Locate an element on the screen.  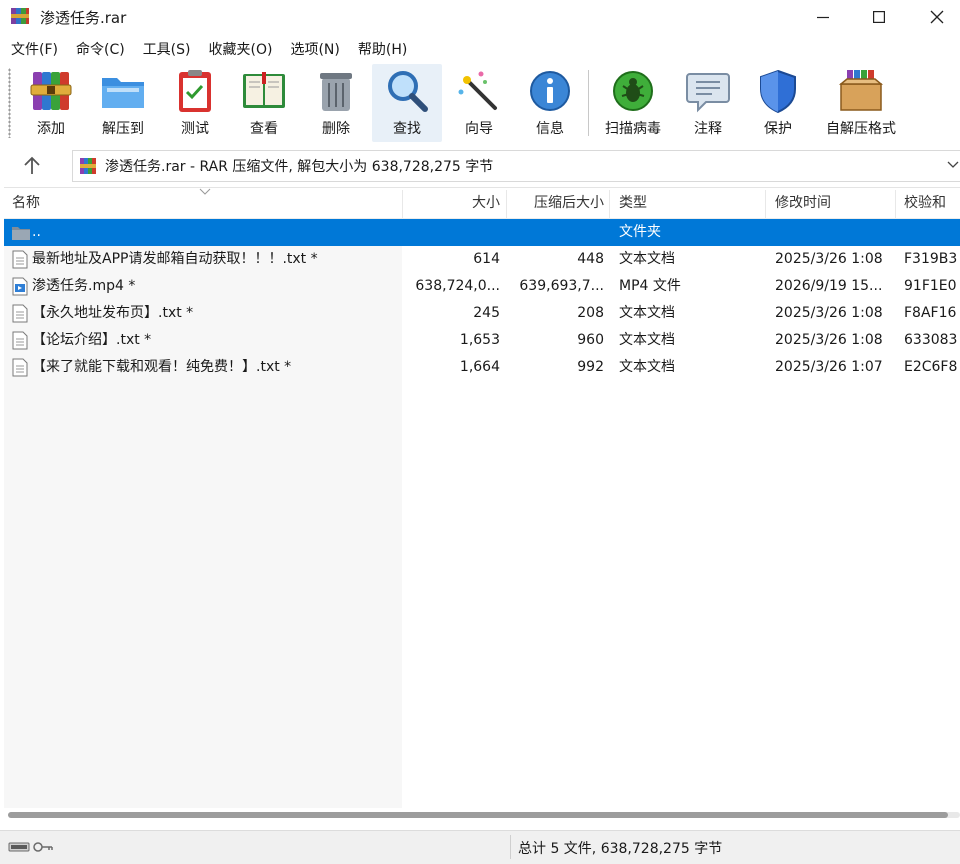
delete-label: 删除 is located at coordinates (336, 129).